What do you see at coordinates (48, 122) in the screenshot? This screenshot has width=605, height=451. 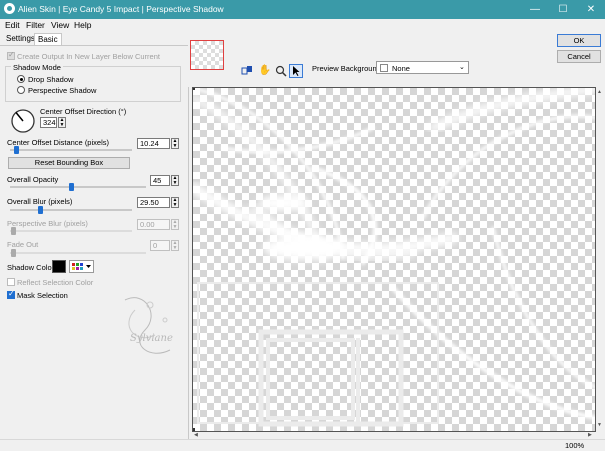 I see `center-offset-direction-input: 324` at bounding box center [48, 122].